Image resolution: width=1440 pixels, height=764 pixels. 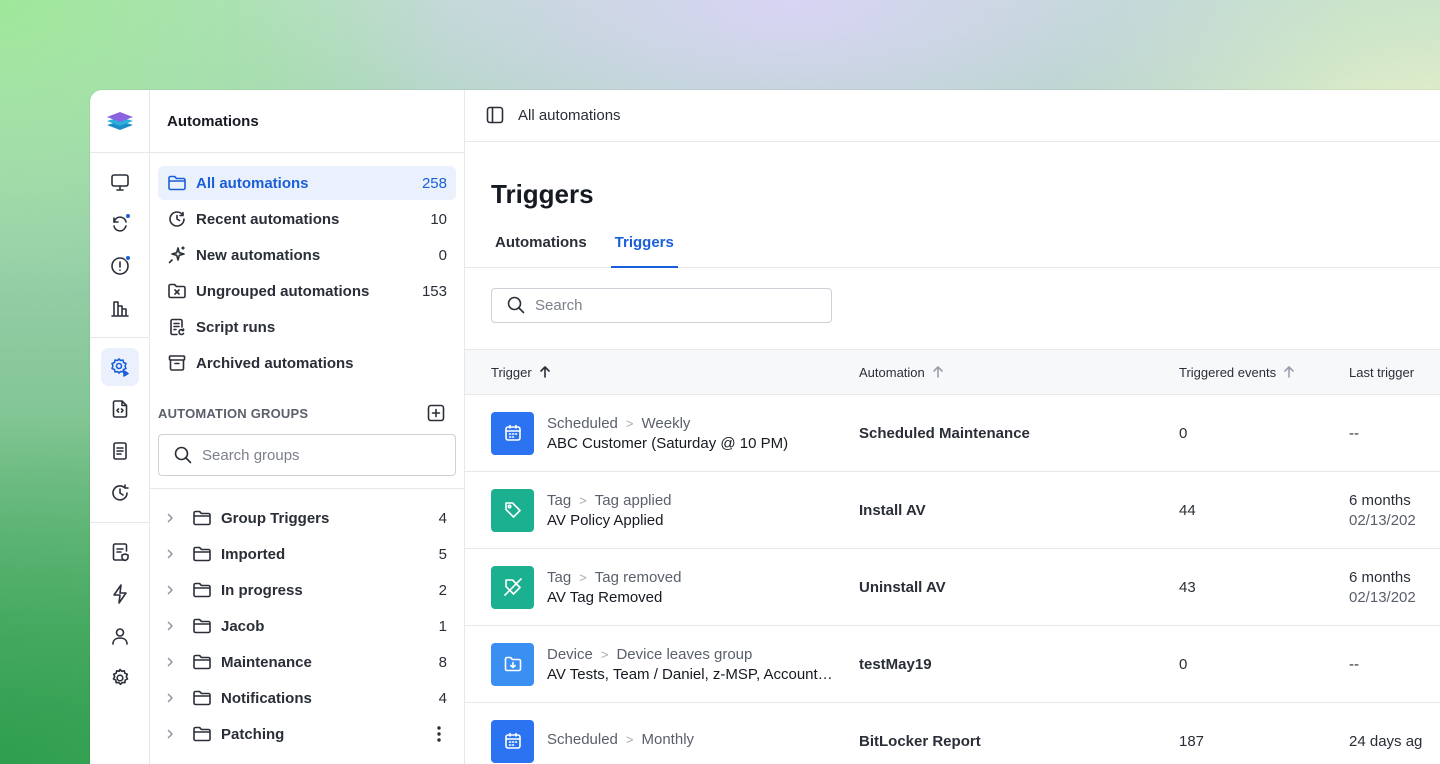 What do you see at coordinates (512, 587) in the screenshot?
I see `tag-off-icon` at bounding box center [512, 587].